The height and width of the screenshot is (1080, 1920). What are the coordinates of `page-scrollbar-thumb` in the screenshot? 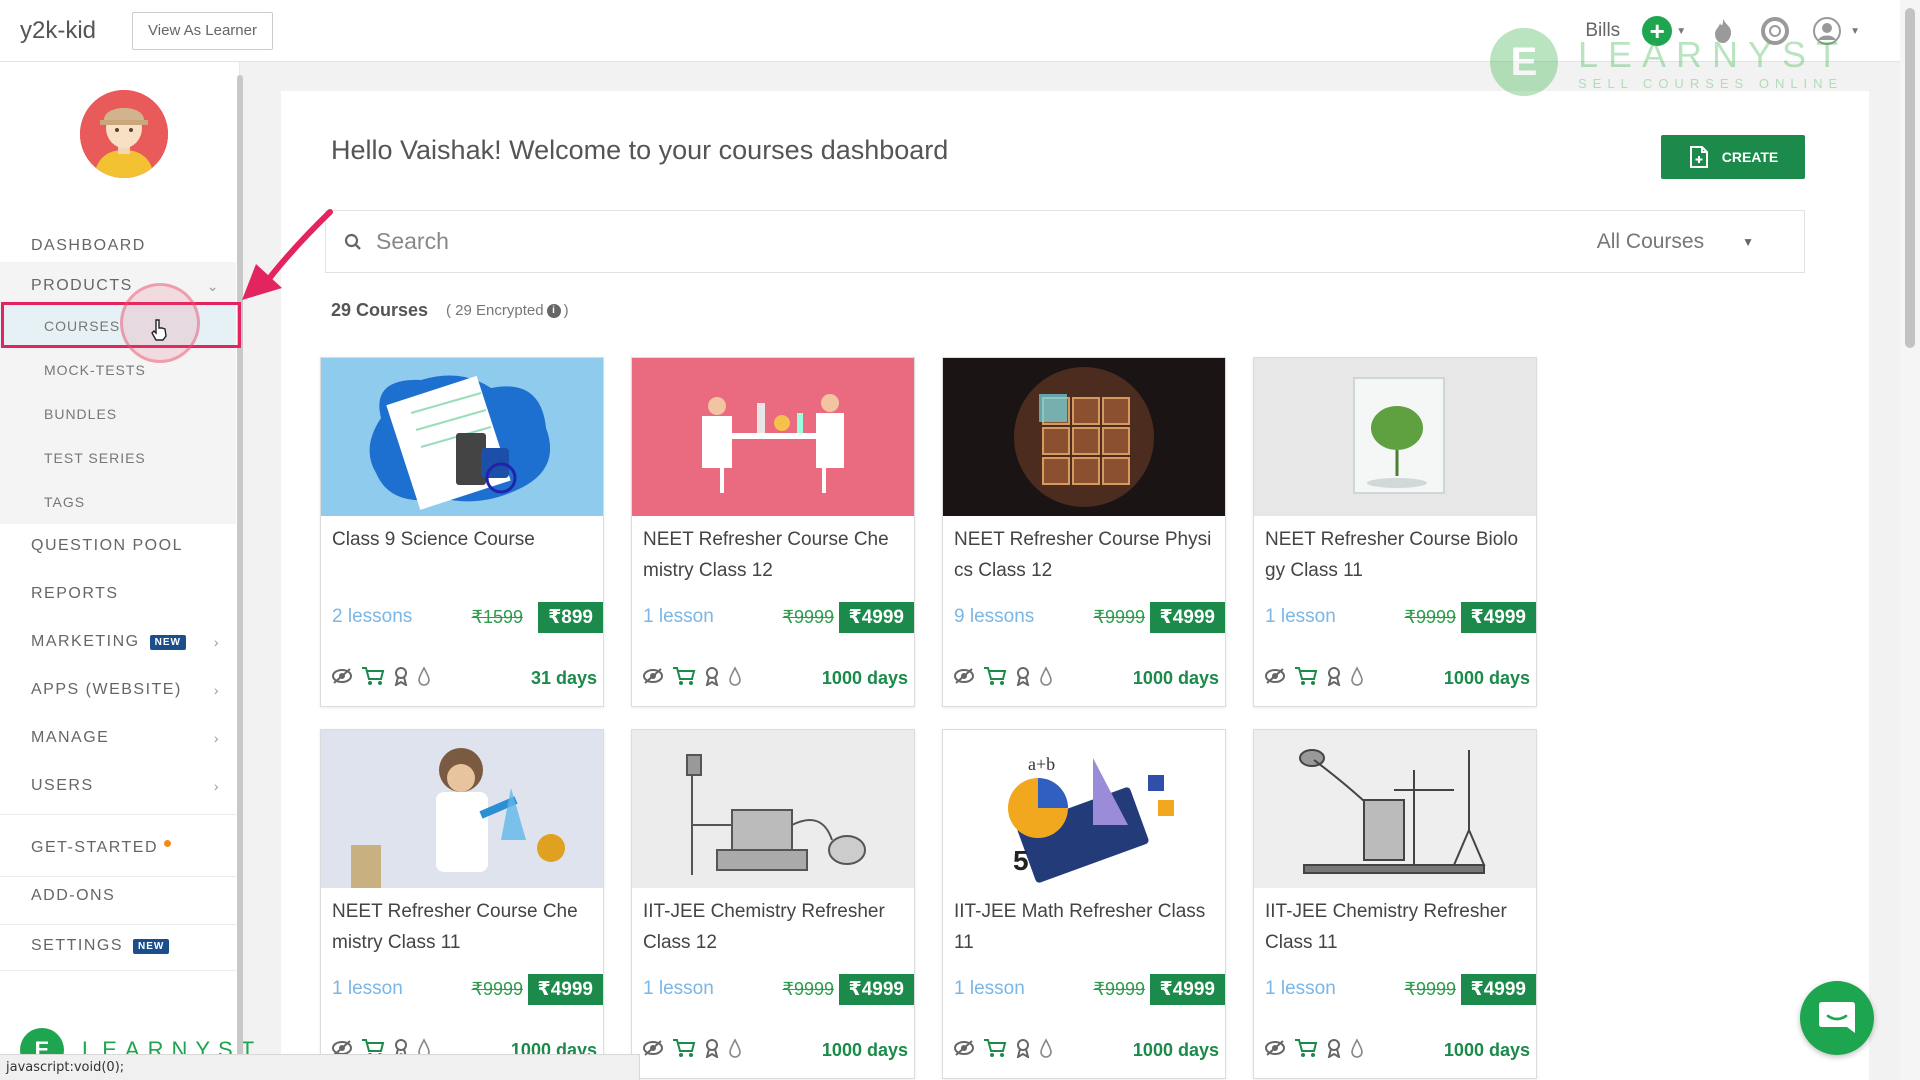 It's located at (1910, 178).